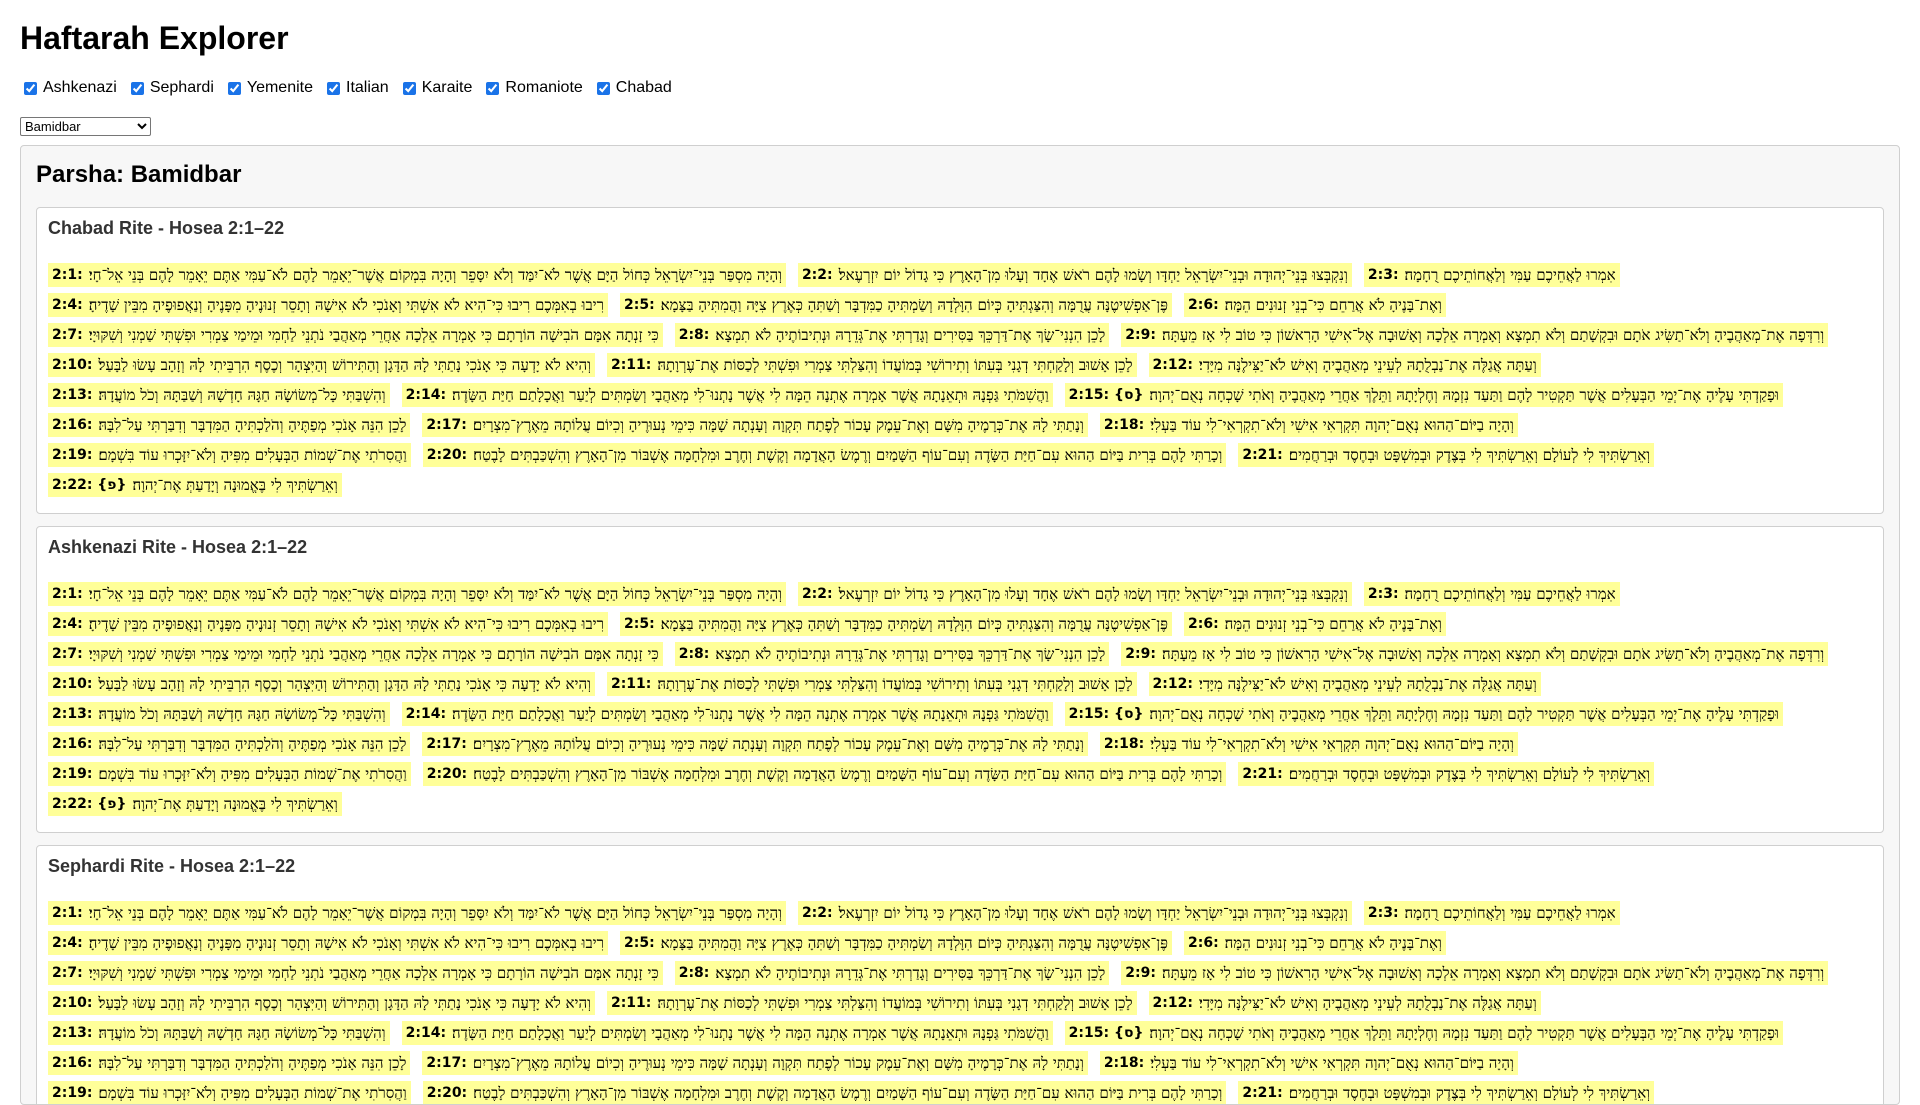 This screenshot has height=1105, width=1920. I want to click on verse-ref: 2:7:, so click(67, 335).